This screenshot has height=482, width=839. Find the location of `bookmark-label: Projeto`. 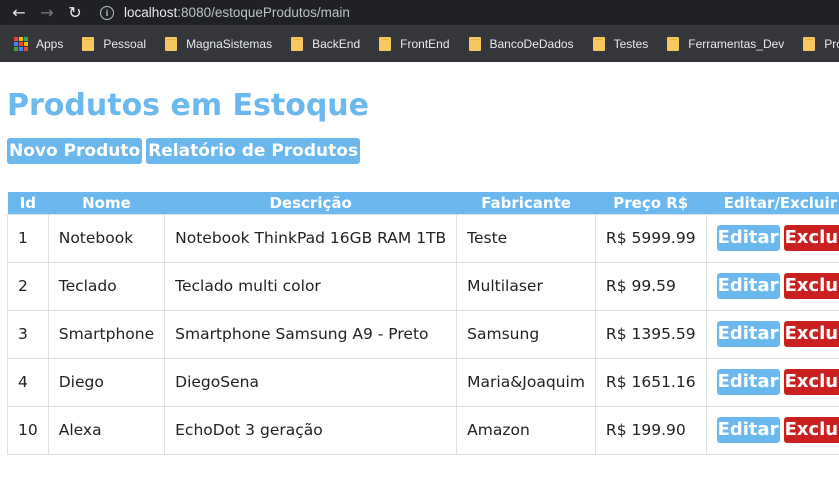

bookmark-label: Projeto is located at coordinates (831, 43).